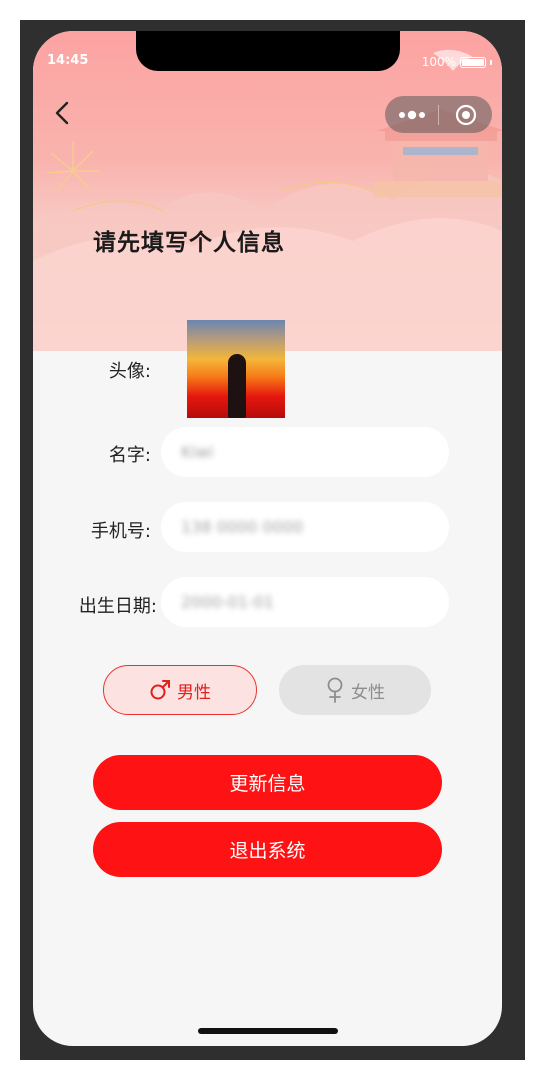  I want to click on page-title: 请先填写个人信息, so click(189, 243).